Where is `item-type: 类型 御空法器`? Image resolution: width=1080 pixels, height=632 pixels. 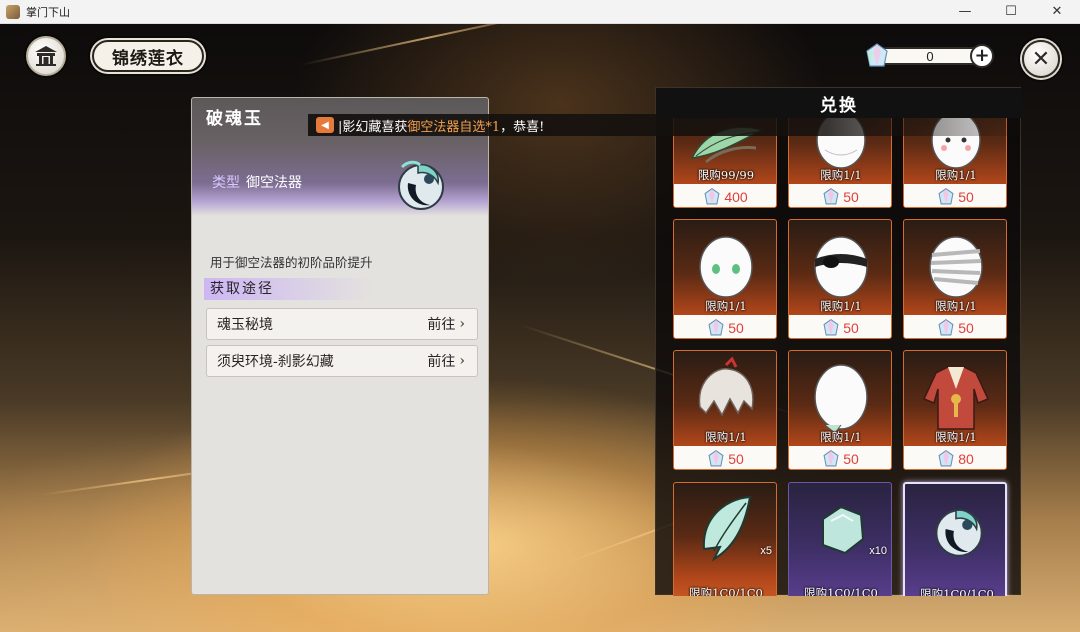
item-type: 类型 御空法器 is located at coordinates (257, 182).